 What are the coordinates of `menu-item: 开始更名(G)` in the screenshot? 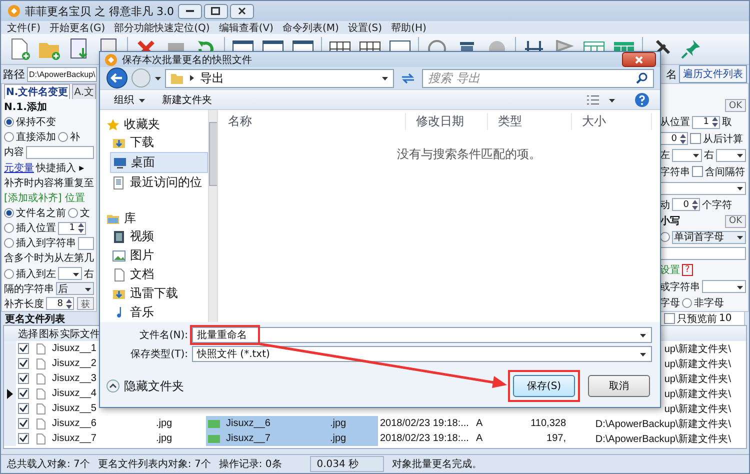 It's located at (78, 27).